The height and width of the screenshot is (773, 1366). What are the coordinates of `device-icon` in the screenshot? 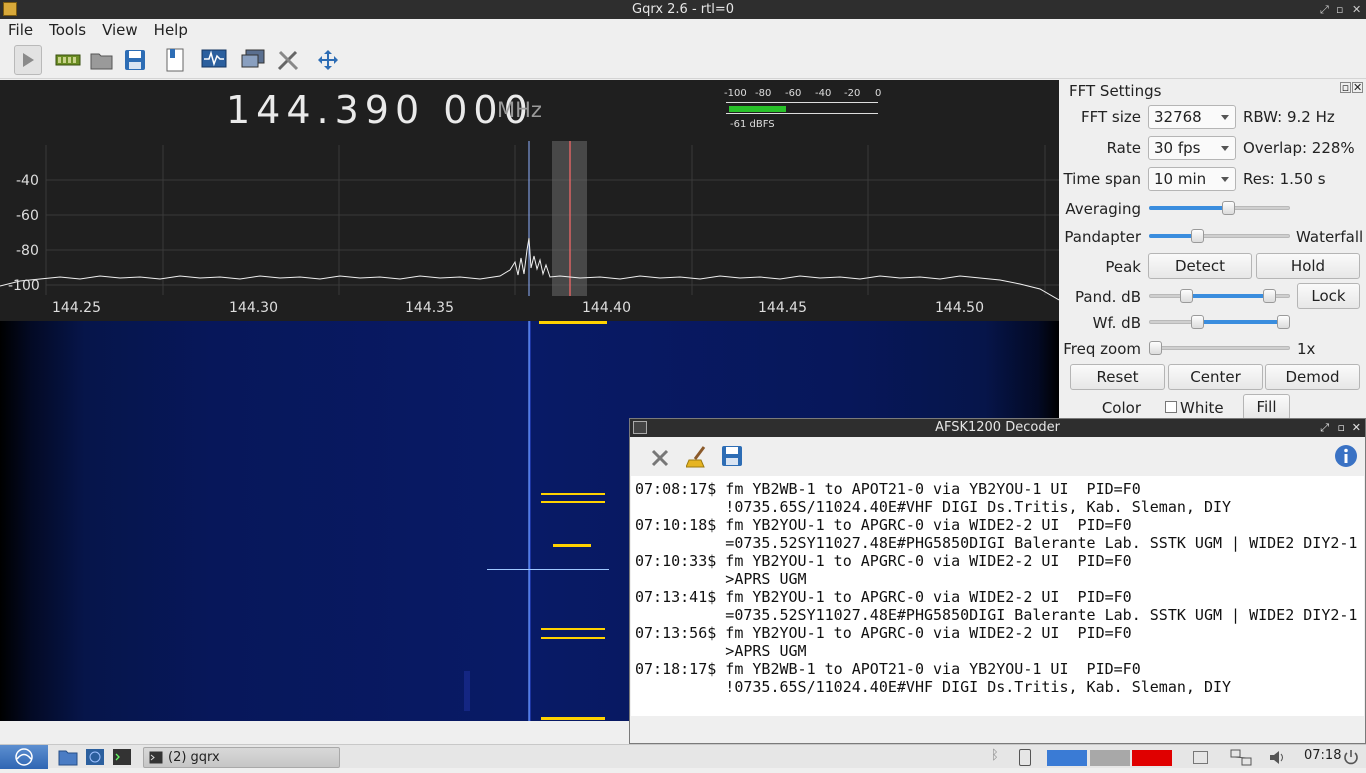 It's located at (68, 60).